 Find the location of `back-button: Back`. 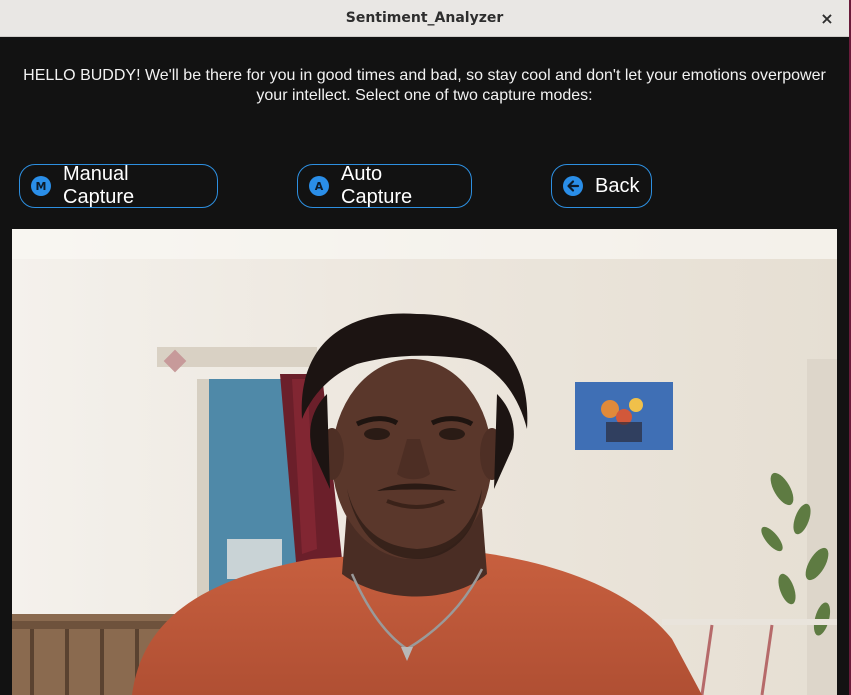

back-button: Back is located at coordinates (601, 186).